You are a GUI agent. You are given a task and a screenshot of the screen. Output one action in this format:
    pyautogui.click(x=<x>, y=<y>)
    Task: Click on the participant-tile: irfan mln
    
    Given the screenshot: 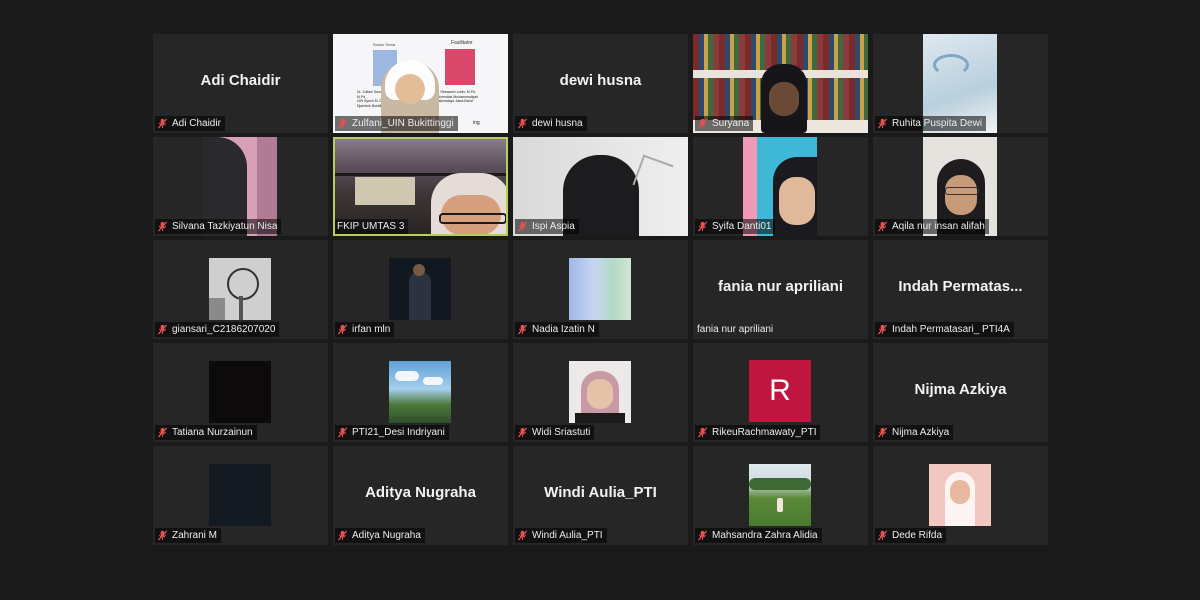 What is the action you would take?
    pyautogui.click(x=420, y=289)
    